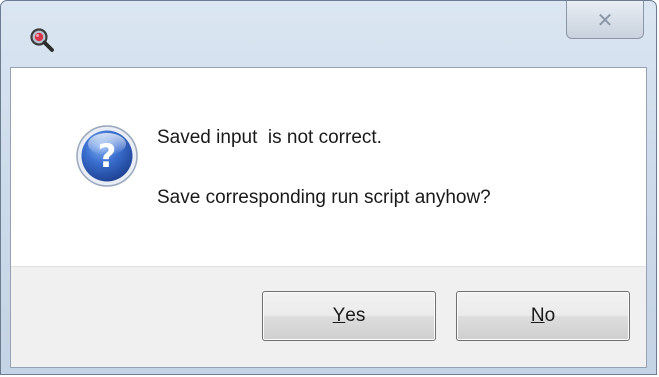  I want to click on no-button: No, so click(543, 316).